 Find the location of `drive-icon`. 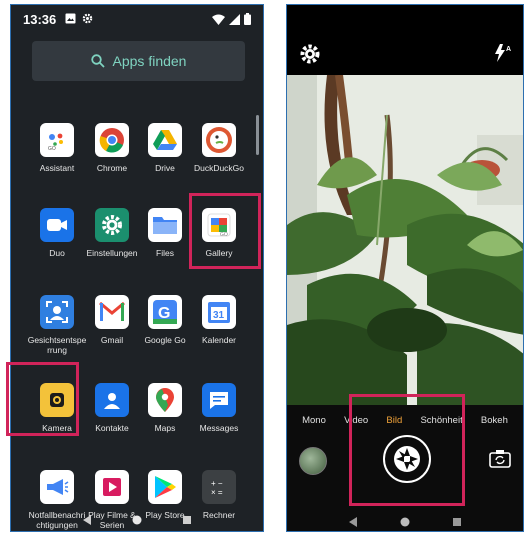

drive-icon is located at coordinates (165, 140).